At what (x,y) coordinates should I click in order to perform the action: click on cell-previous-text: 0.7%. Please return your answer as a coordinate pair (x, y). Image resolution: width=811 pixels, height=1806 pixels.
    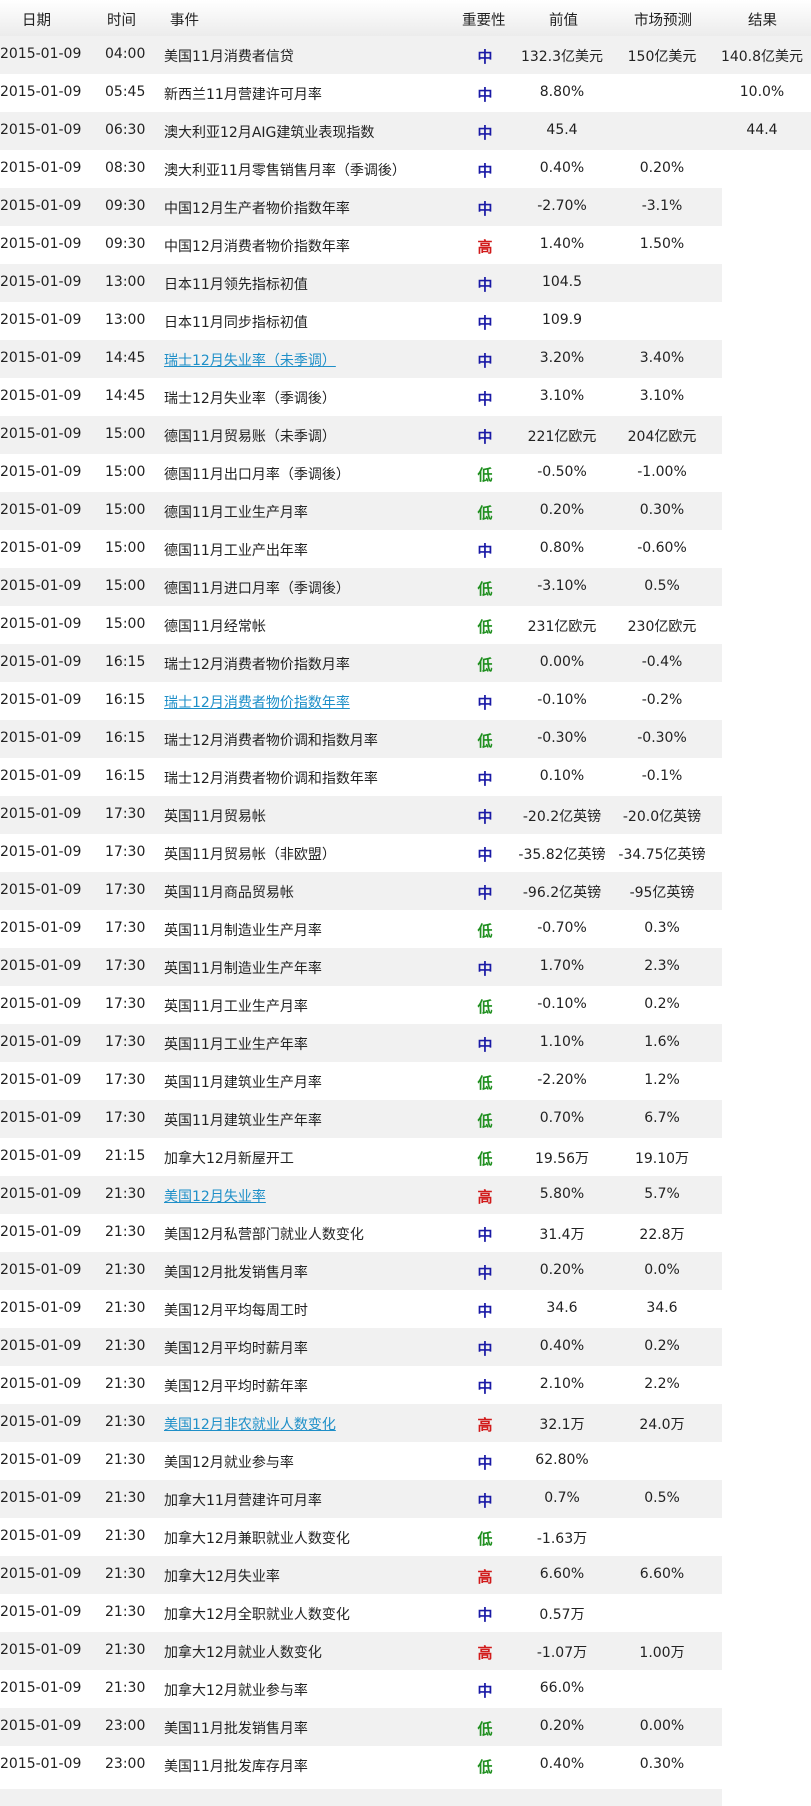
    Looking at the image, I should click on (562, 1498).